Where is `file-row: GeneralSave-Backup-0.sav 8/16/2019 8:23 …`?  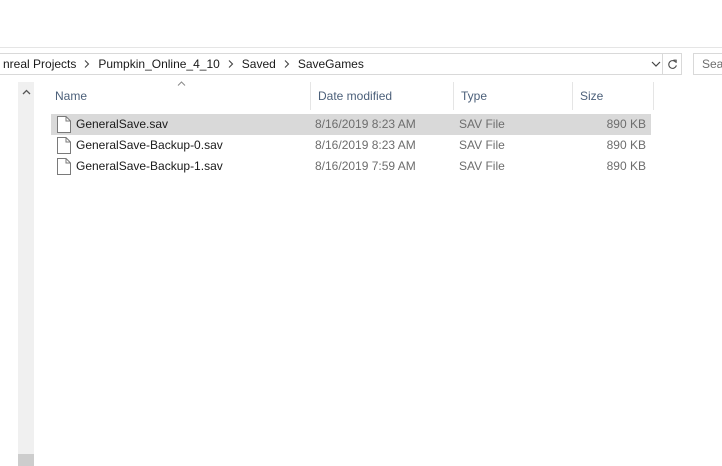 file-row: GeneralSave-Backup-0.sav 8/16/2019 8:23 … is located at coordinates (351, 145).